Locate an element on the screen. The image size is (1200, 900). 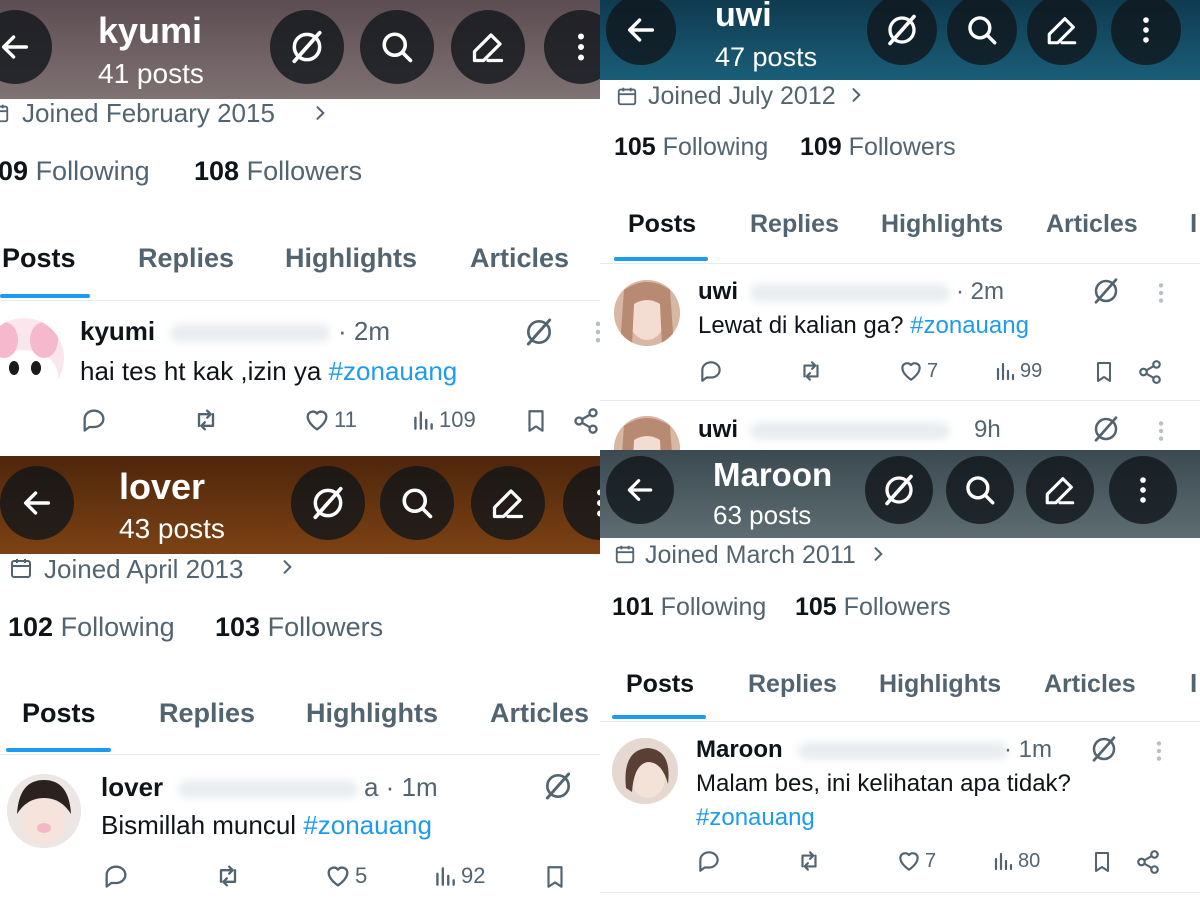
active-tab-indicator is located at coordinates (45, 296).